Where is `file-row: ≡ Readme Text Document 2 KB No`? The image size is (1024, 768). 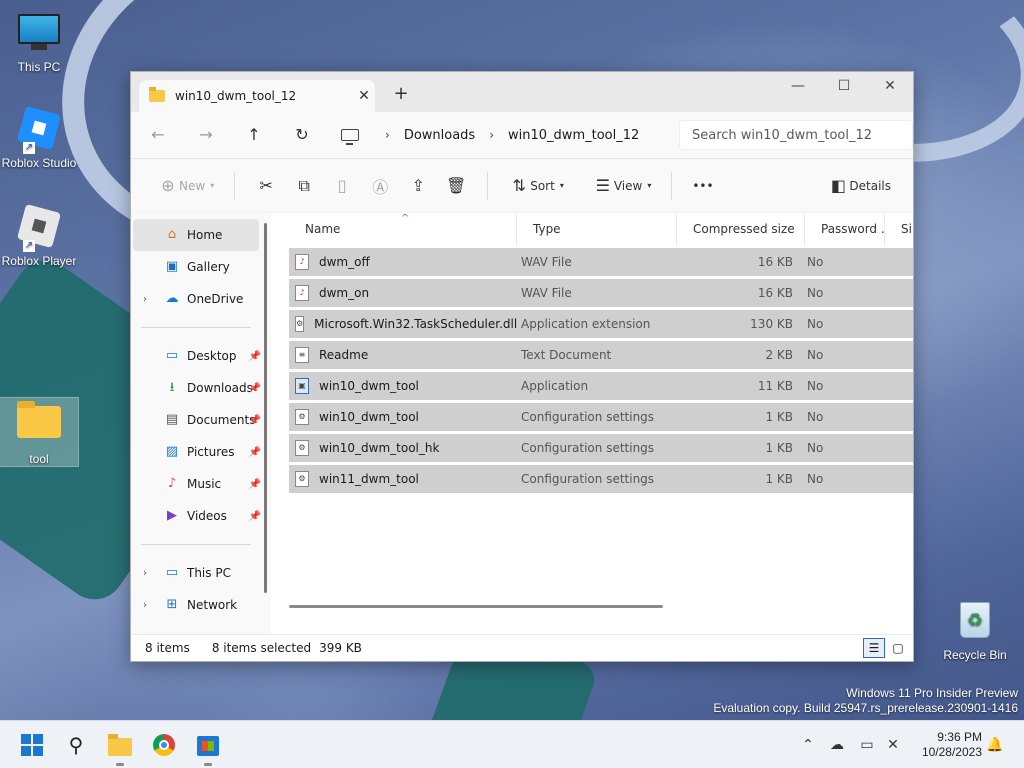 file-row: ≡ Readme Text Document 2 KB No is located at coordinates (601, 355).